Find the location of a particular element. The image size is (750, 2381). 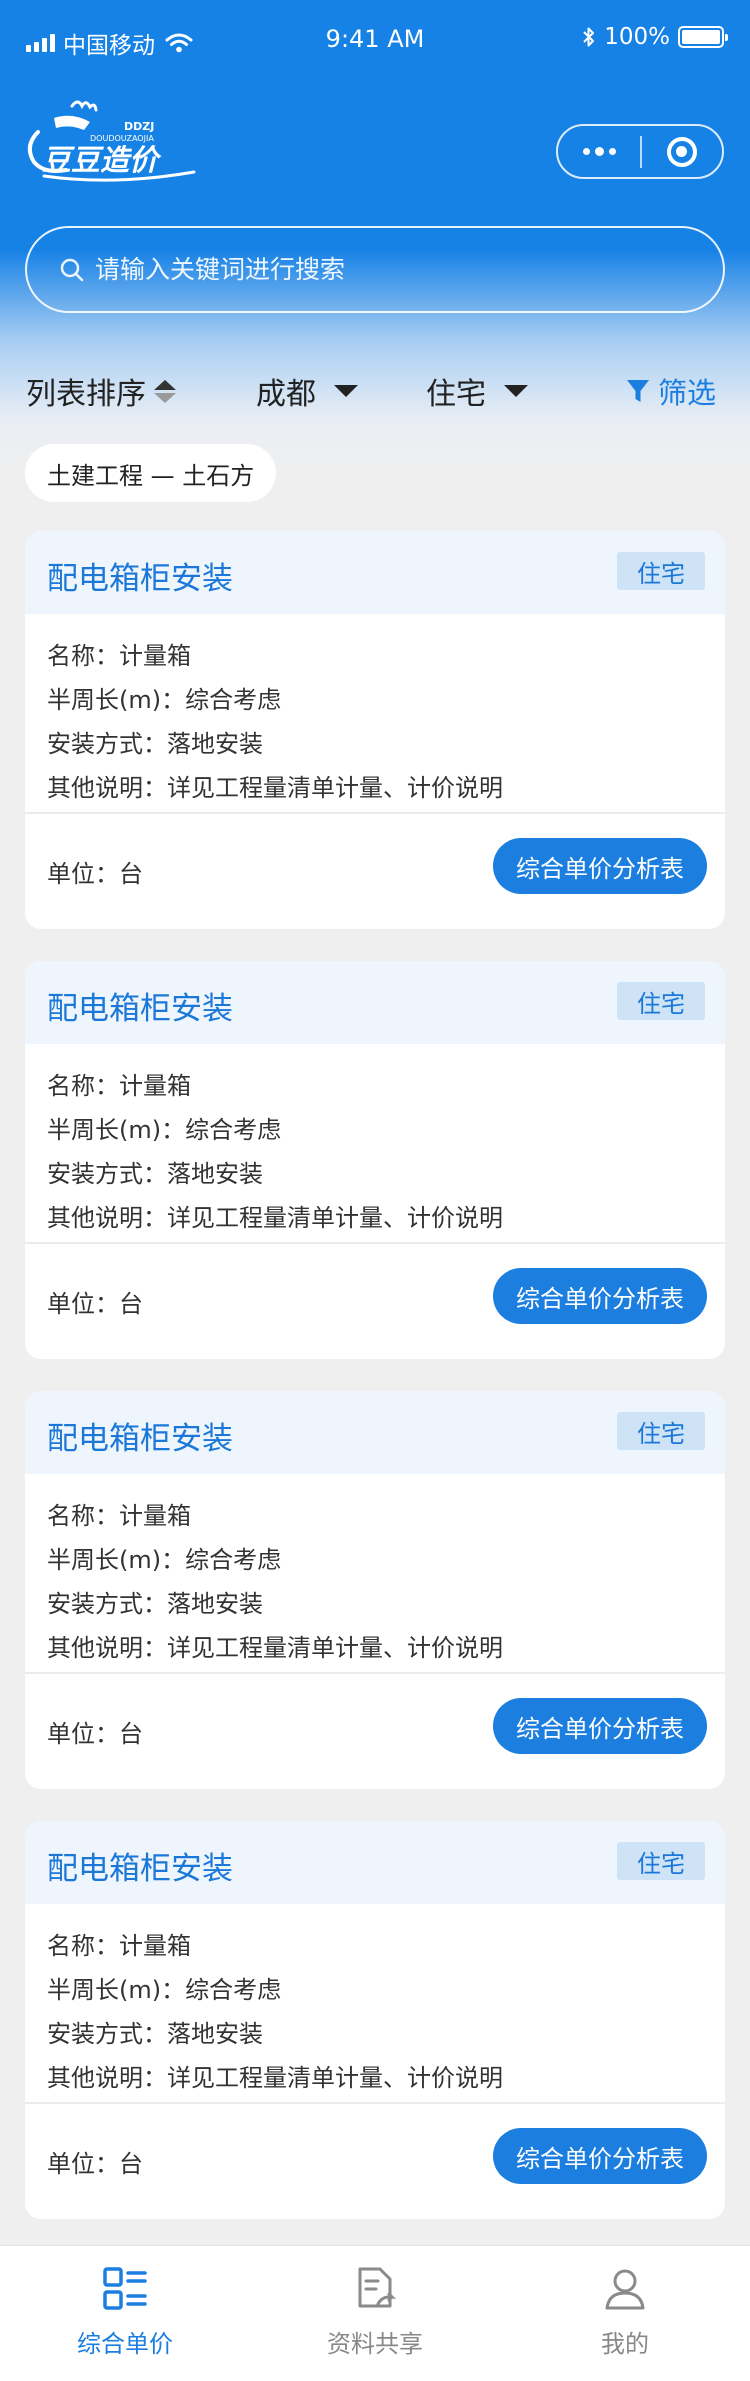

miniprogram-capsule is located at coordinates (640, 151).